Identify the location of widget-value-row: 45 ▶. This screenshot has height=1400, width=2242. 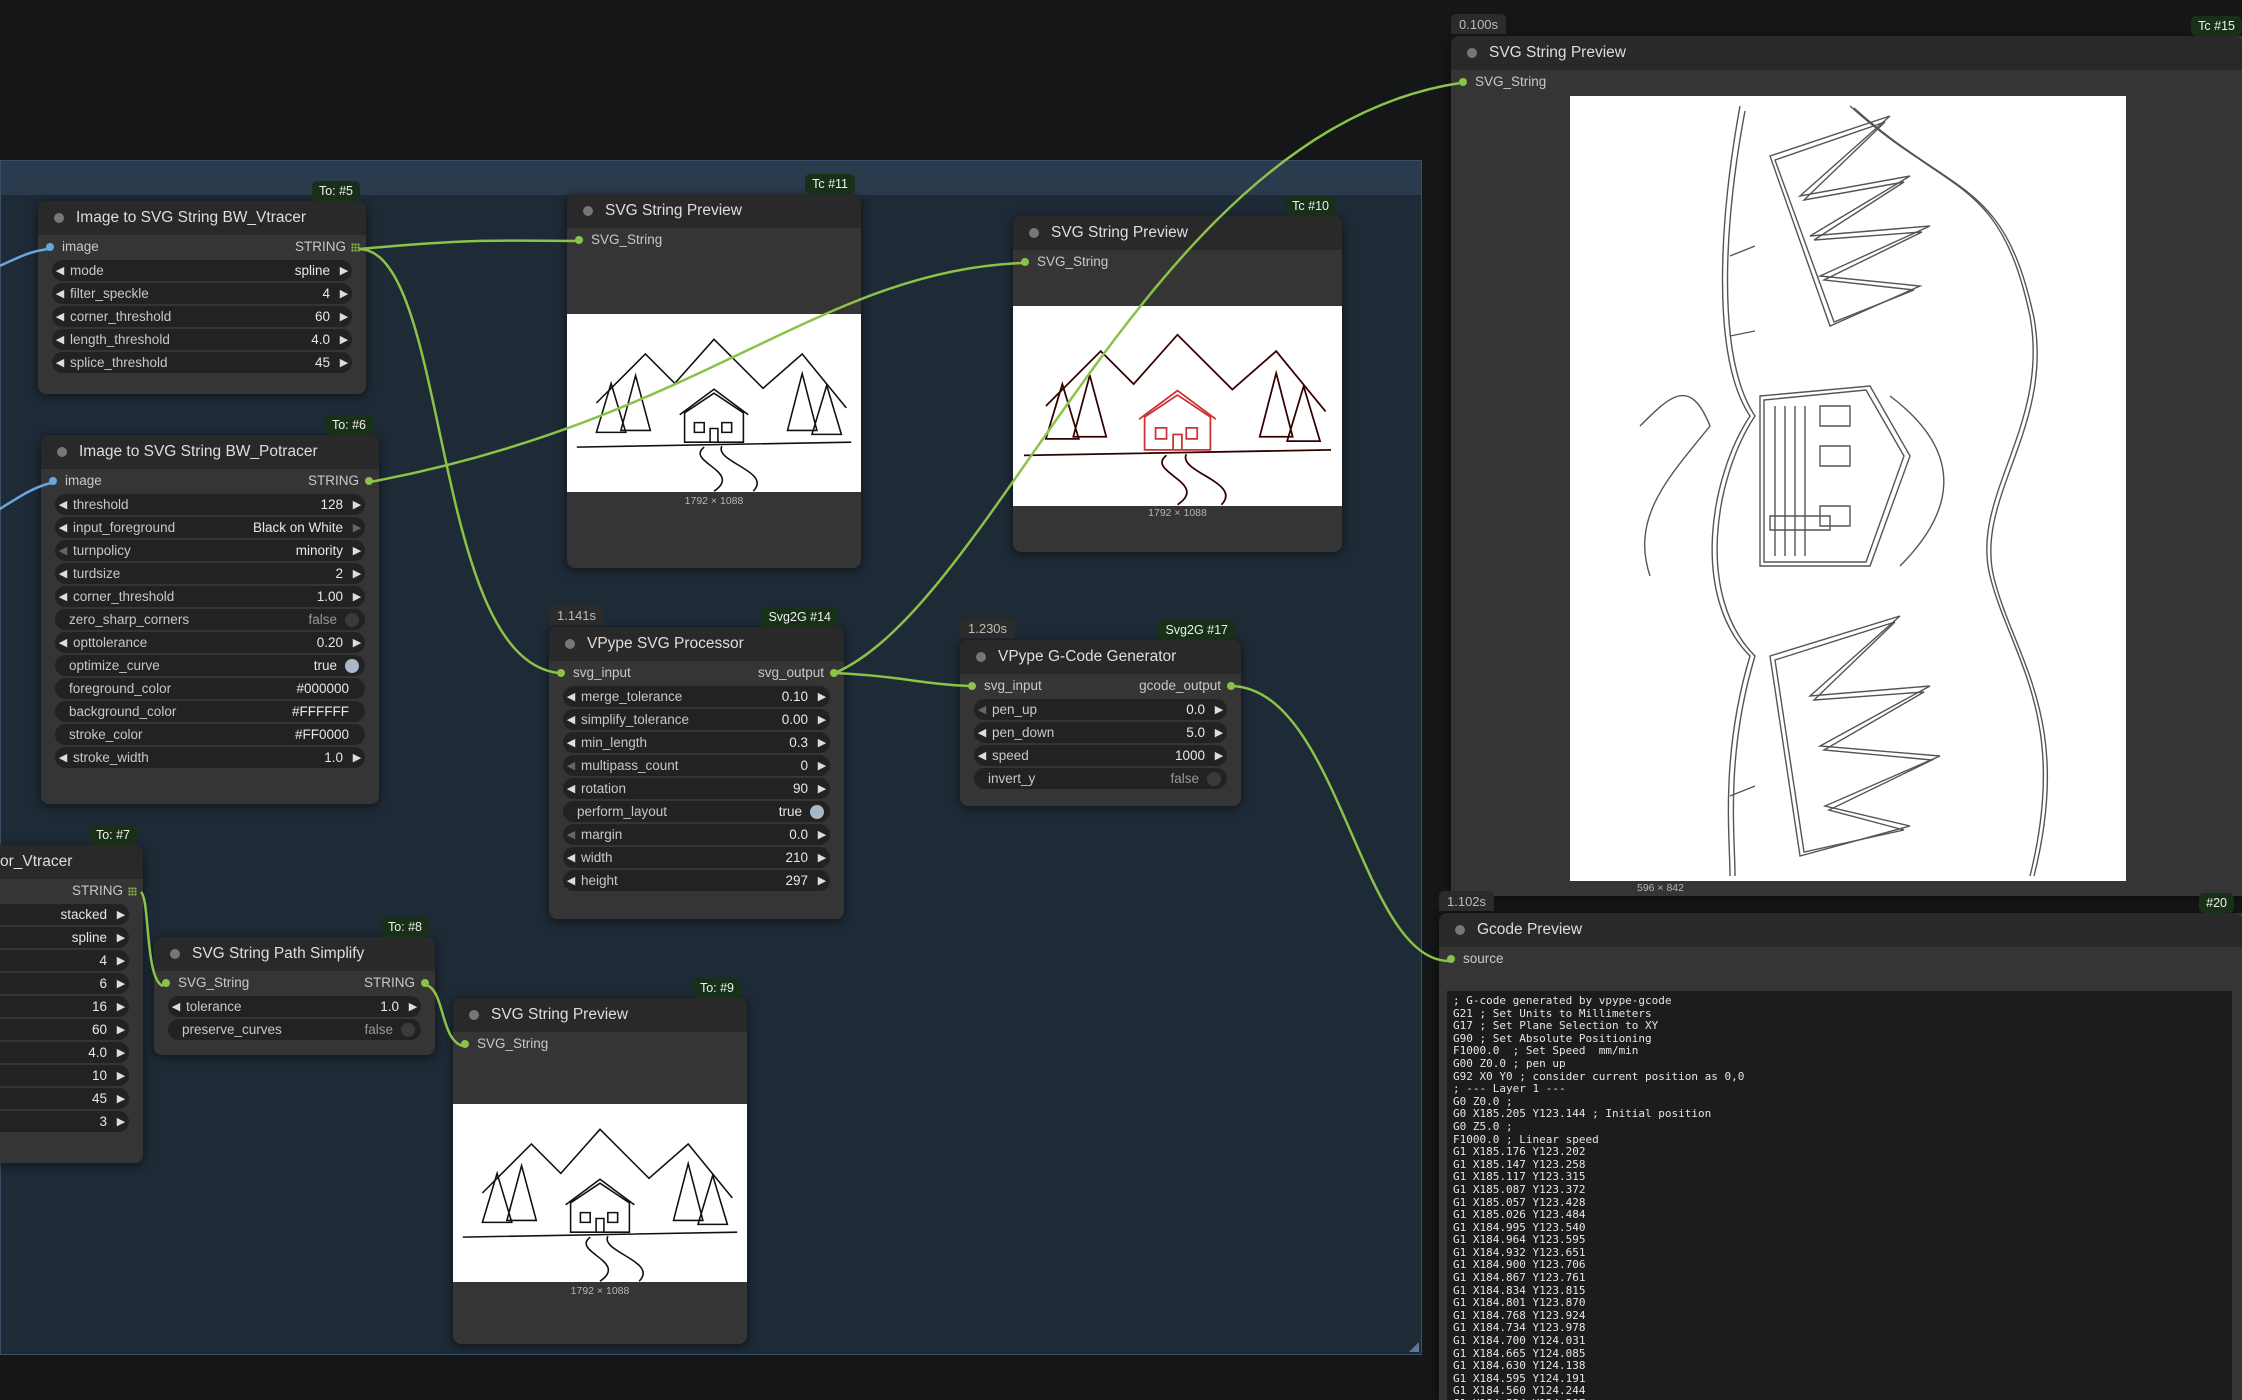
(64, 1098).